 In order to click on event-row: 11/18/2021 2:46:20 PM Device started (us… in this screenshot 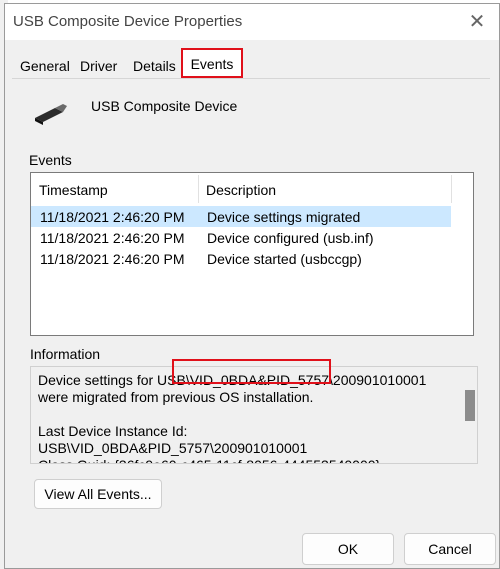, I will do `click(241, 258)`.